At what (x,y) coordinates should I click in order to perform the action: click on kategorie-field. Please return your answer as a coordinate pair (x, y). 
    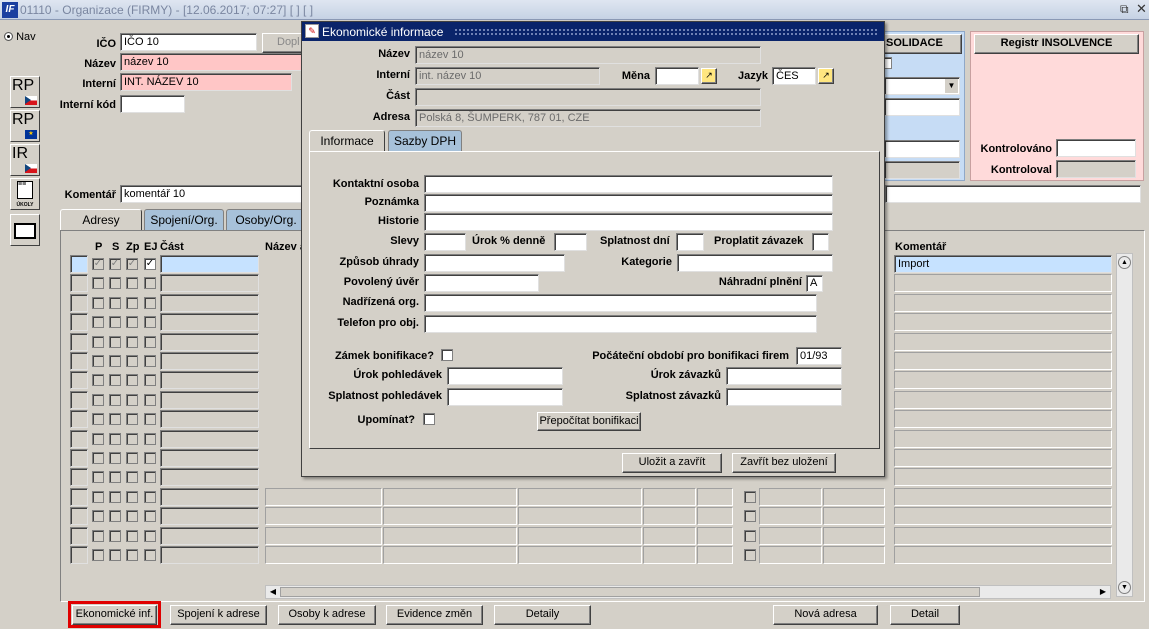
    Looking at the image, I should click on (755, 263).